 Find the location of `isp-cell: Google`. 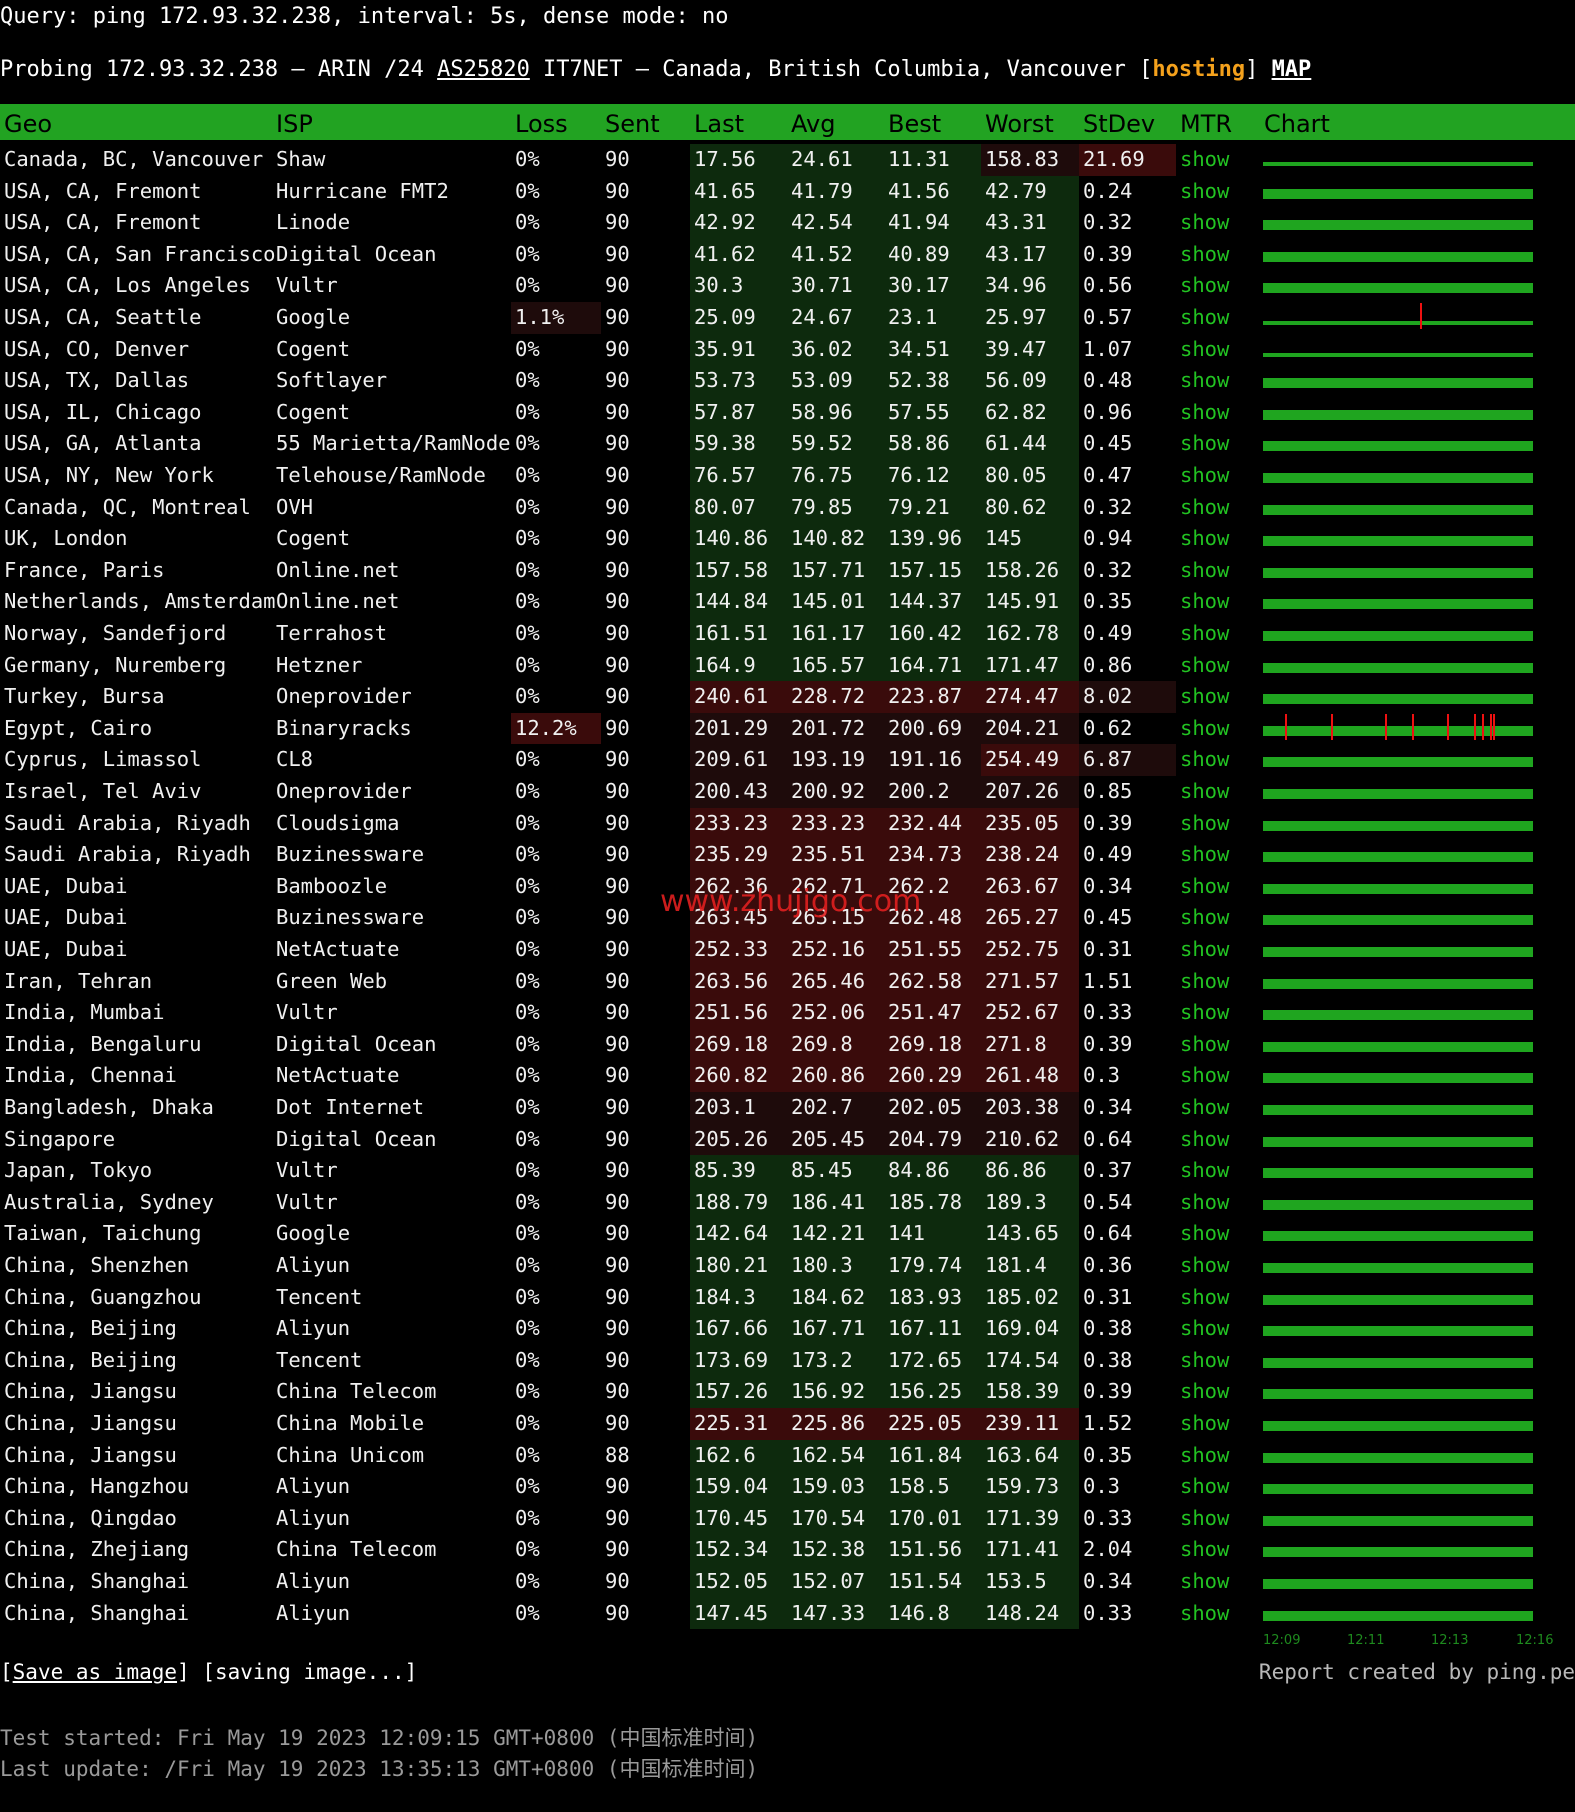

isp-cell: Google is located at coordinates (313, 1233).